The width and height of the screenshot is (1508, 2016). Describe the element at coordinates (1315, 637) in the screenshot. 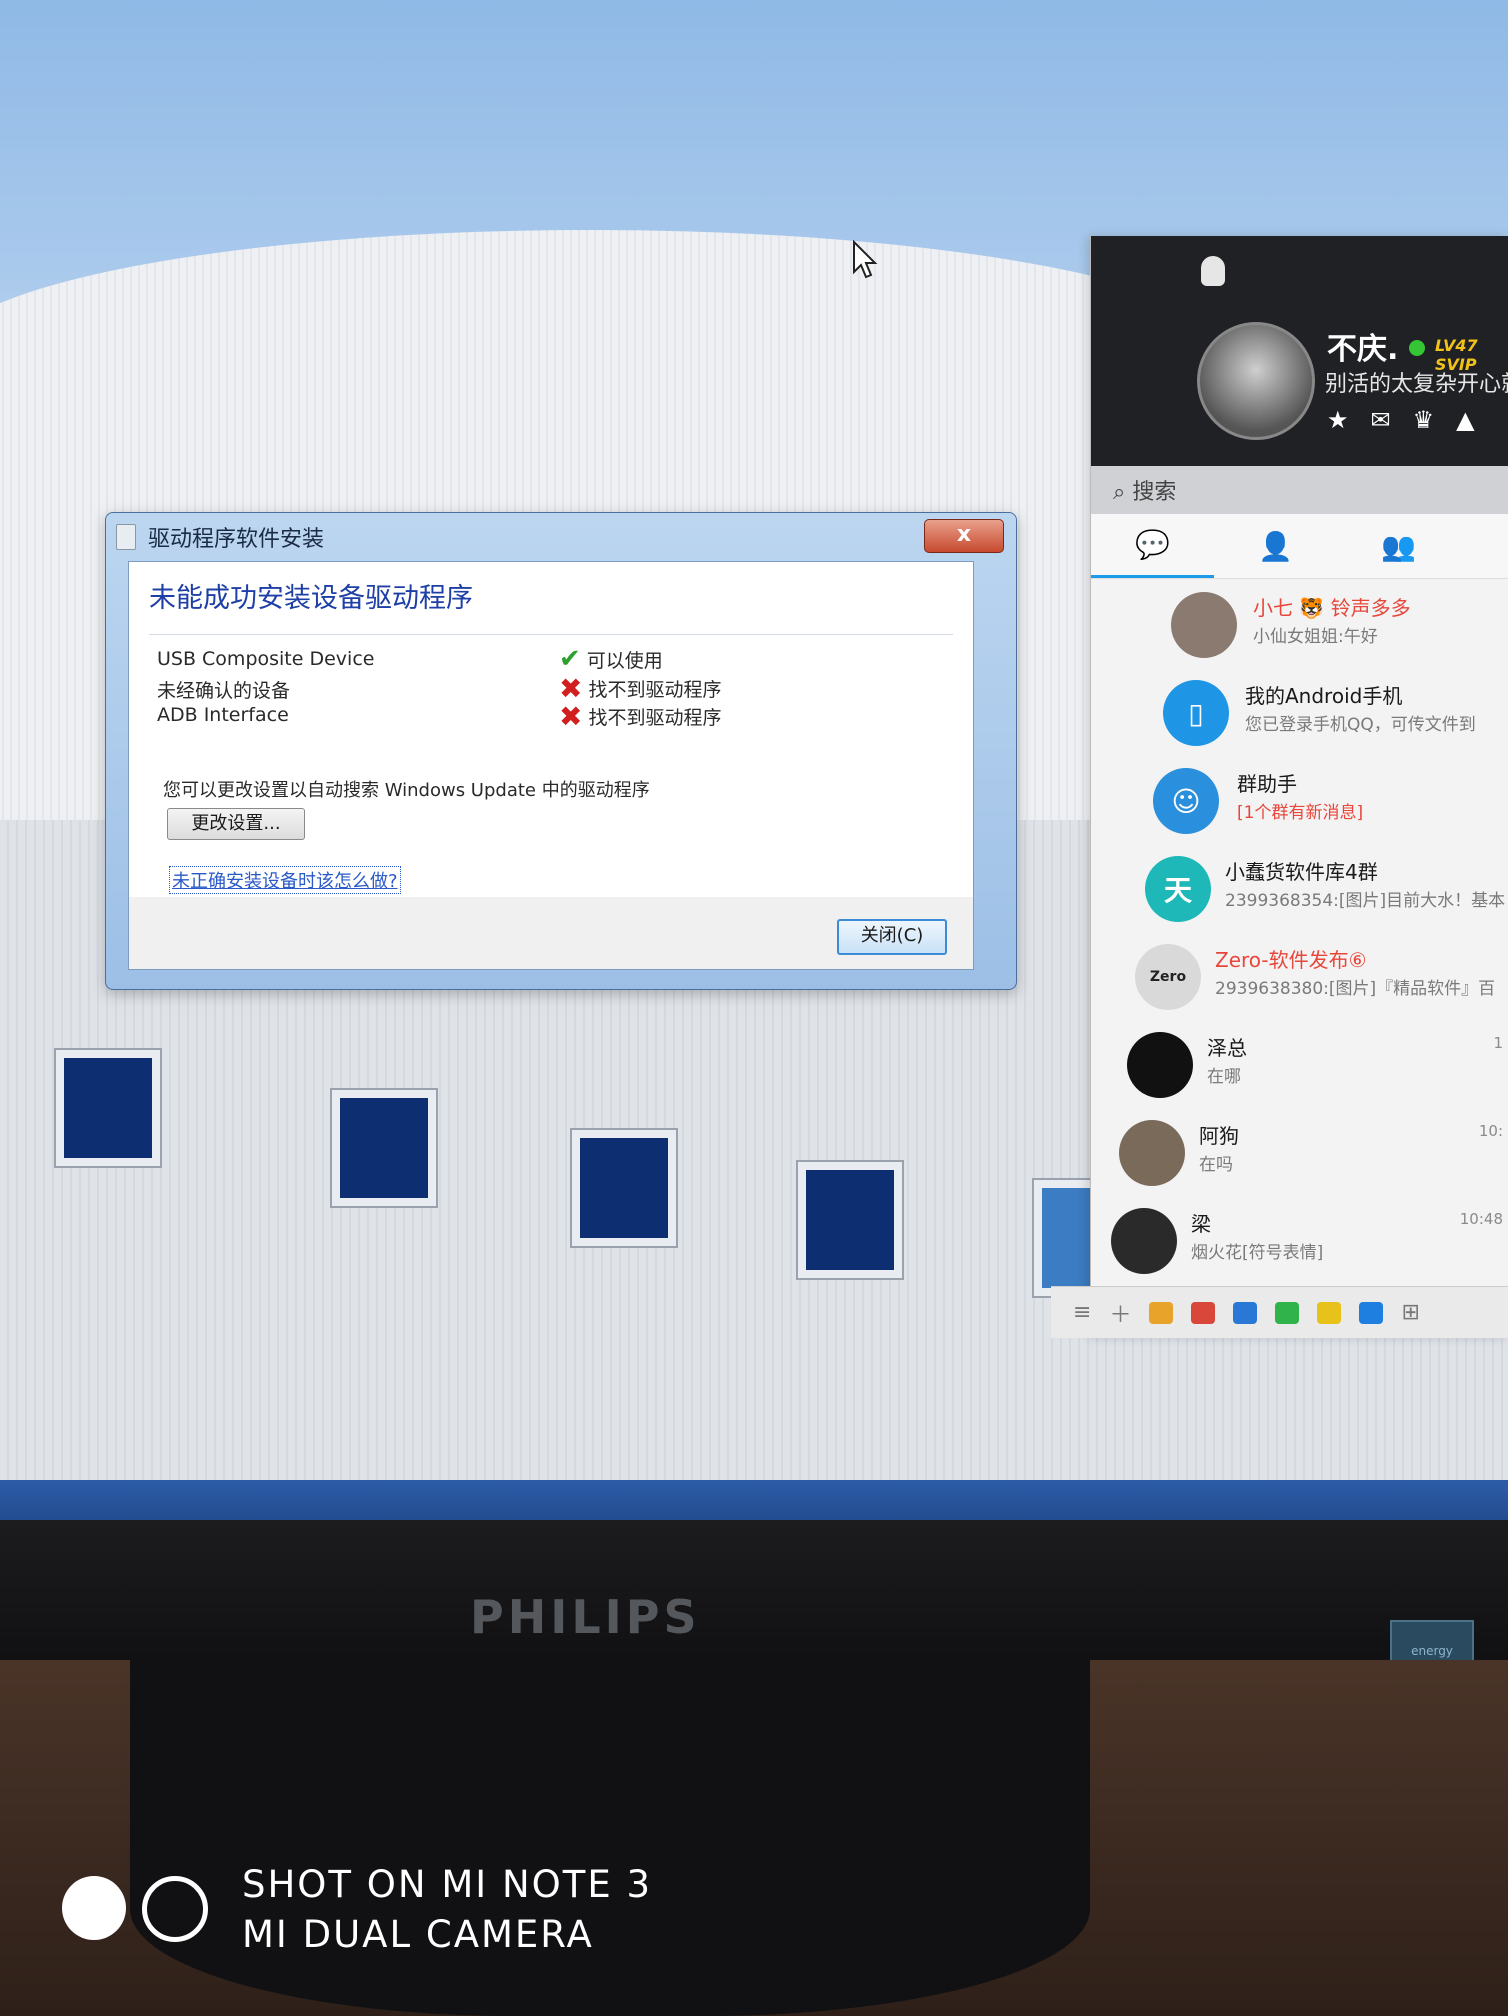

I see `conversation-message: 小仙女姐姐:午好` at that location.